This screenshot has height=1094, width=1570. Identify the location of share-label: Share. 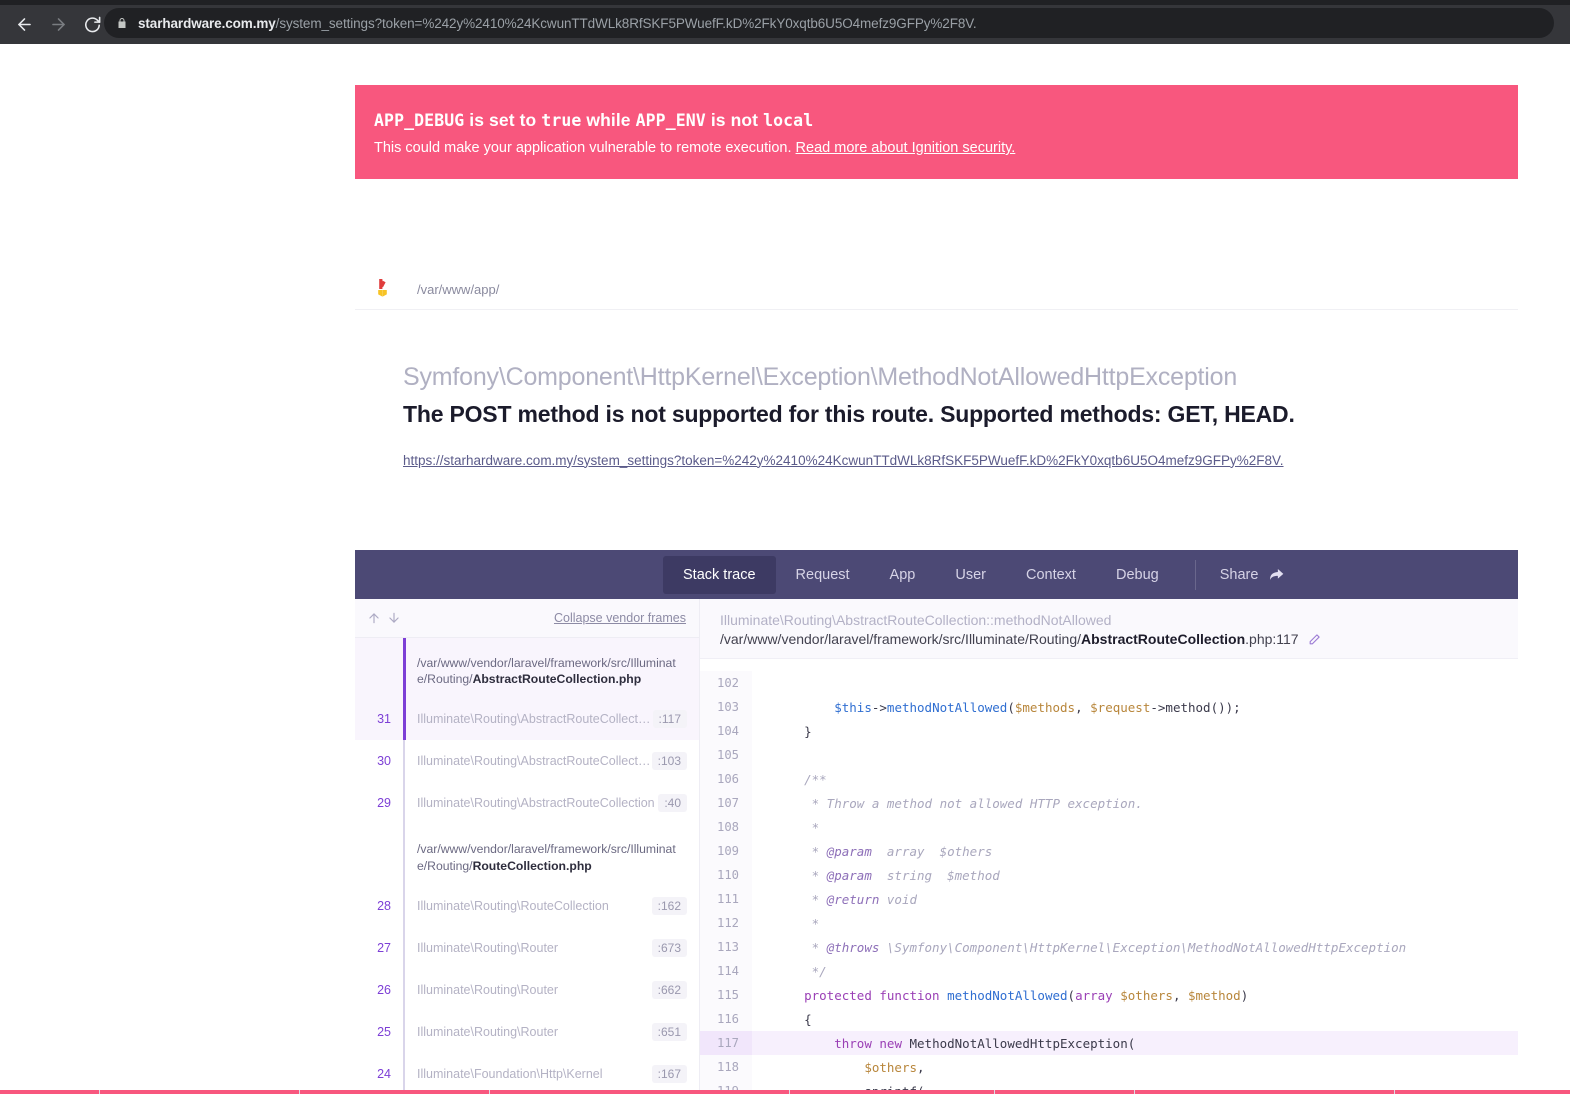
(1239, 574).